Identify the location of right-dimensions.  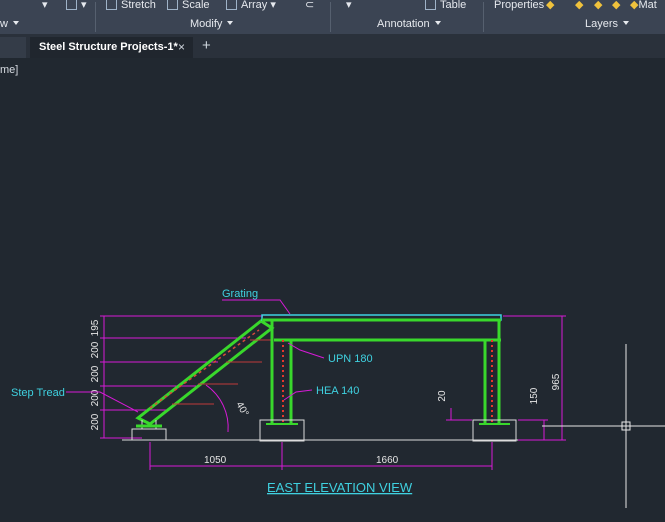
(506, 378).